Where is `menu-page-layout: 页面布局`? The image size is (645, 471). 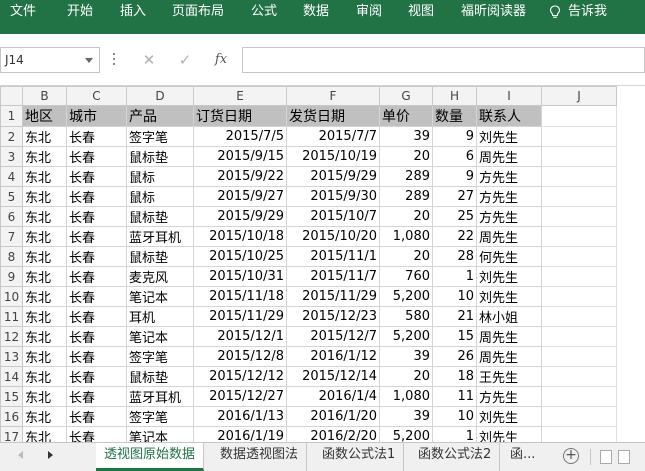
menu-page-layout: 页面布局 is located at coordinates (198, 12).